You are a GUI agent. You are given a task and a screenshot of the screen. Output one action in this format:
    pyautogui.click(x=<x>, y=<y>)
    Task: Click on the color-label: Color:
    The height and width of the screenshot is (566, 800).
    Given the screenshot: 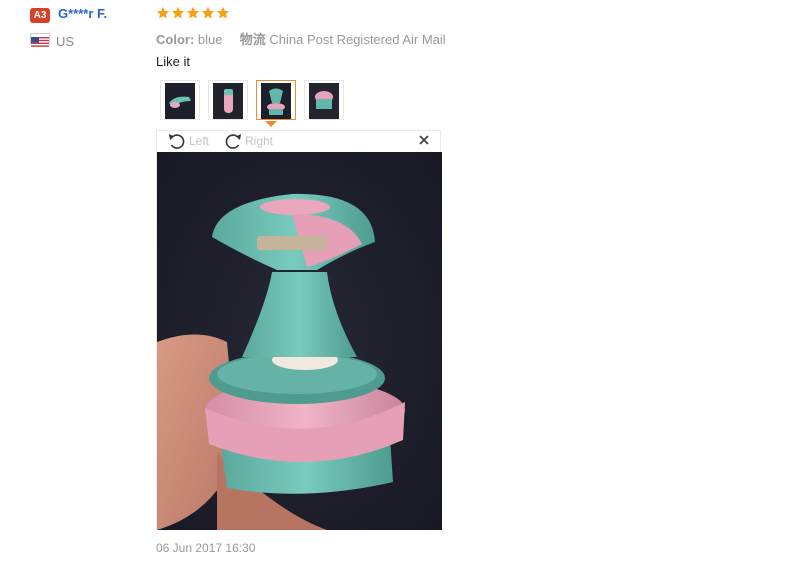 What is the action you would take?
    pyautogui.click(x=175, y=39)
    